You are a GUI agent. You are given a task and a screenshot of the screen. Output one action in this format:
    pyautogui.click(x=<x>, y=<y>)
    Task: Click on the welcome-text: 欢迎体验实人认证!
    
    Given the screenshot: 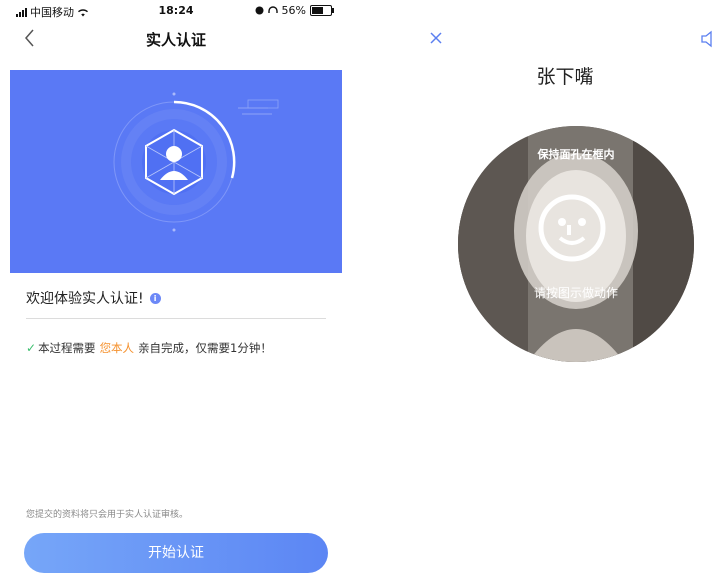 What is the action you would take?
    pyautogui.click(x=85, y=299)
    